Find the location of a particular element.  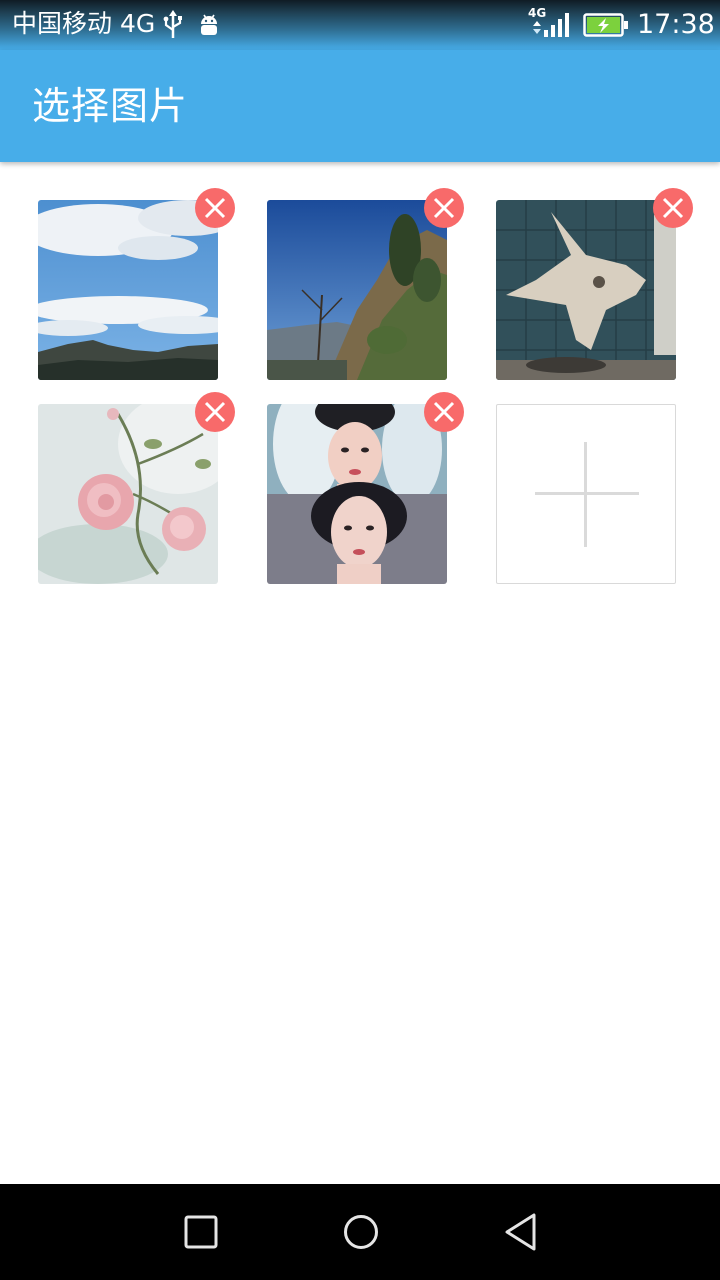

delete-photo-4-button is located at coordinates (215, 412).